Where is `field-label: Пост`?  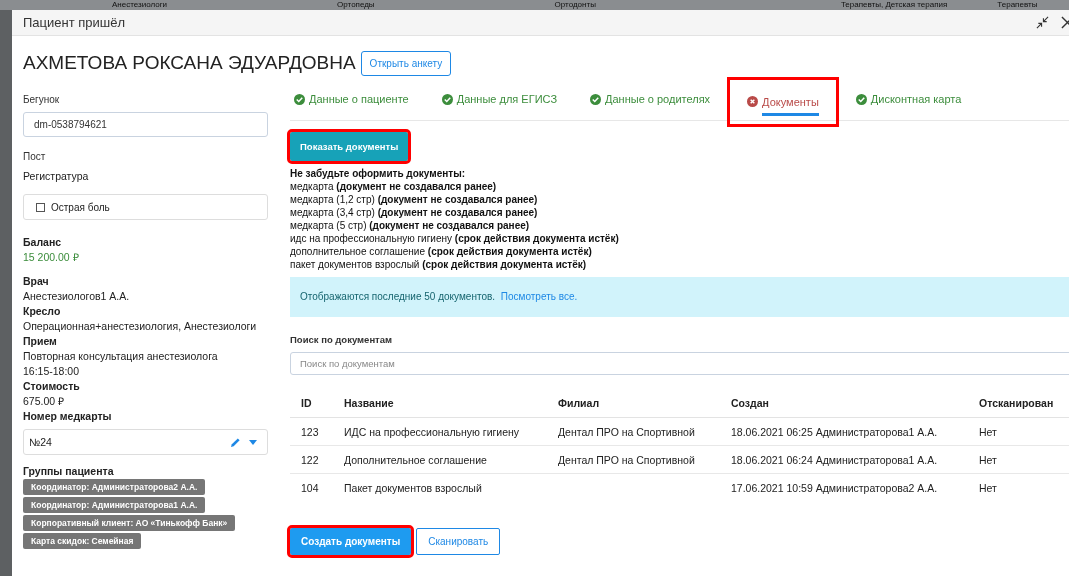 field-label: Пост is located at coordinates (35, 156).